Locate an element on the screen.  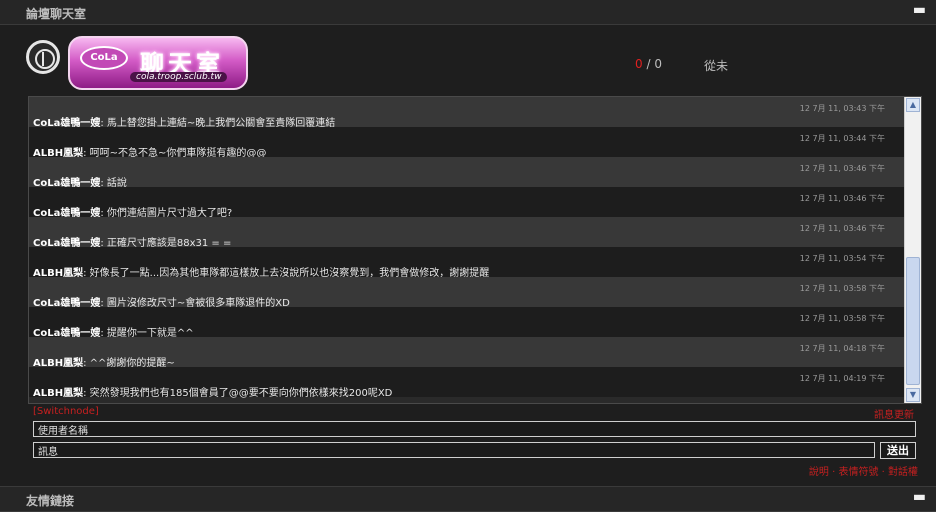
chat-panel-title: 論壇聊天室 is located at coordinates (56, 14).